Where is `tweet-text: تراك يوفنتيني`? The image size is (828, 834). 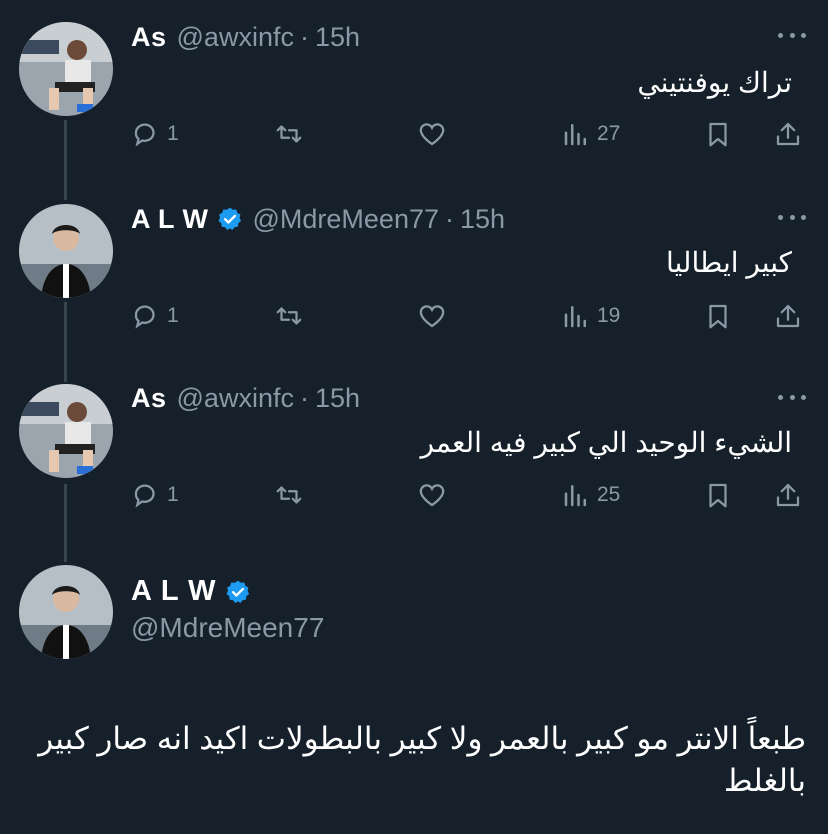
tweet-text: تراك يوفنتيني is located at coordinates (714, 82).